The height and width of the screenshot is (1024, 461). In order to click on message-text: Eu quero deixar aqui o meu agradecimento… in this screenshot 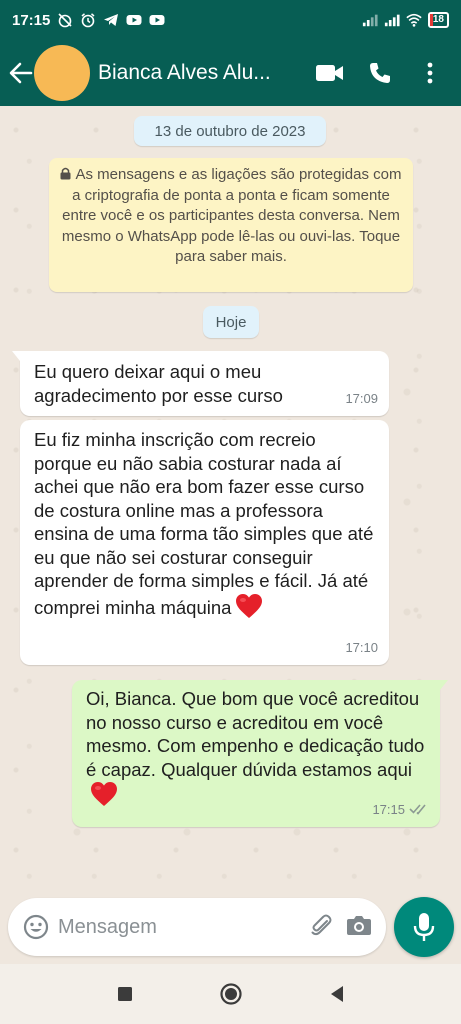, I will do `click(158, 383)`.